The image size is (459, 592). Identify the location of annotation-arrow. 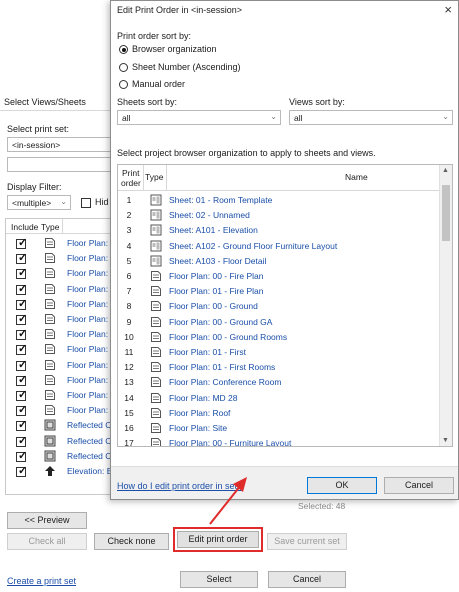
(228, 501).